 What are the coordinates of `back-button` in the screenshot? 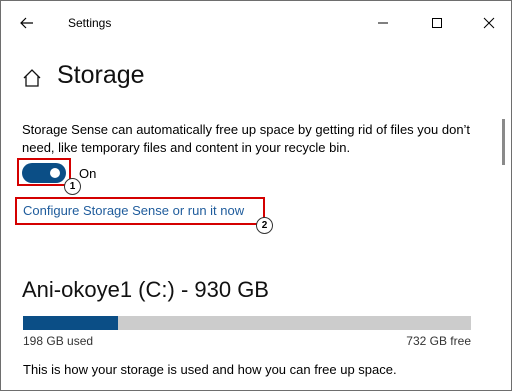 It's located at (27, 23).